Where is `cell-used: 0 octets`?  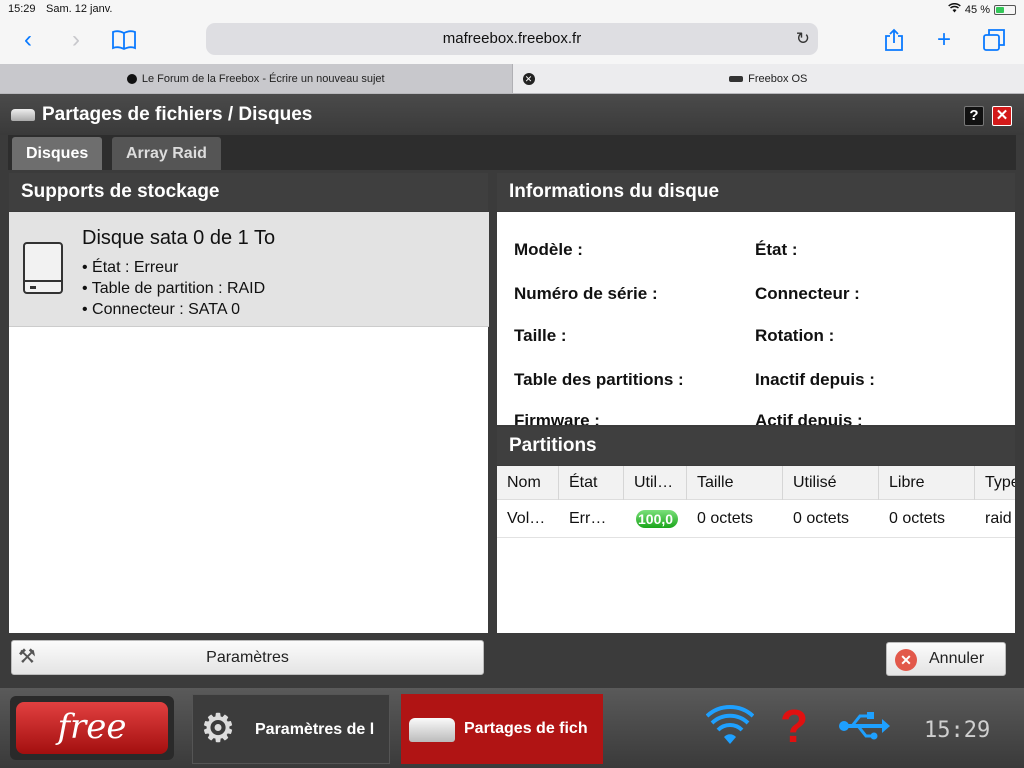 cell-used: 0 octets is located at coordinates (821, 518).